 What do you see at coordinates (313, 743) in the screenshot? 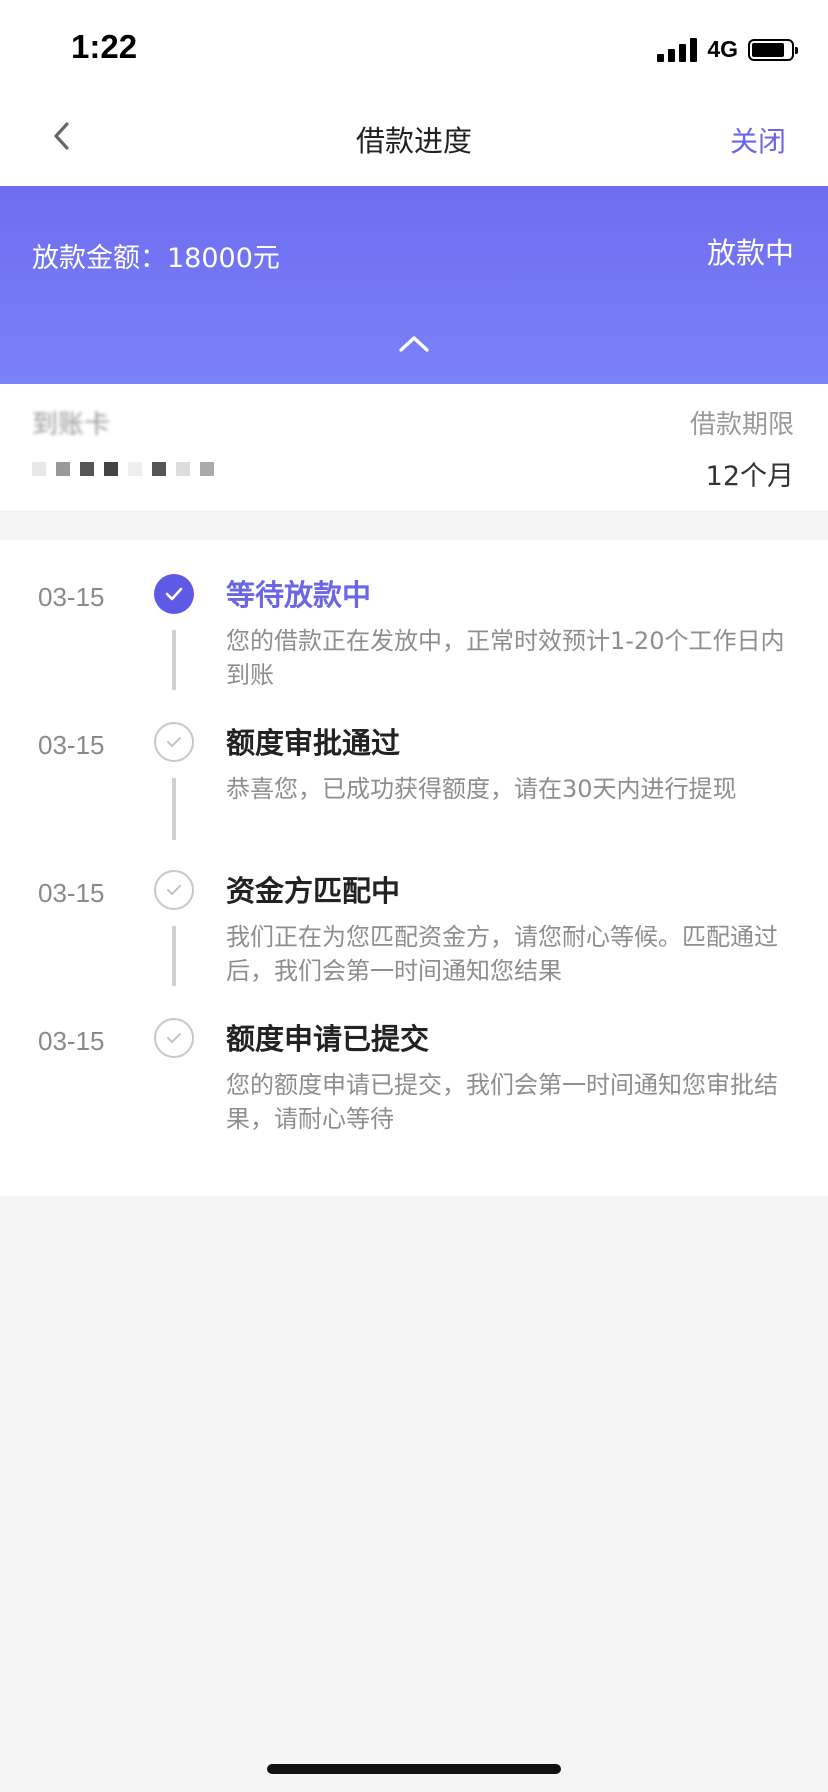
I see `step-title: 额度审批通过` at bounding box center [313, 743].